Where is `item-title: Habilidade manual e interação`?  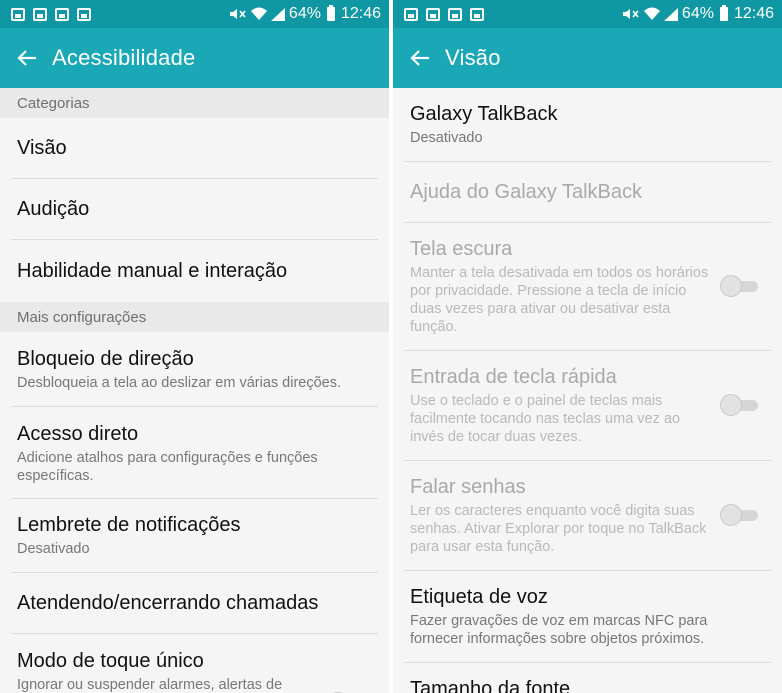
item-title: Habilidade manual e interação is located at coordinates (152, 270).